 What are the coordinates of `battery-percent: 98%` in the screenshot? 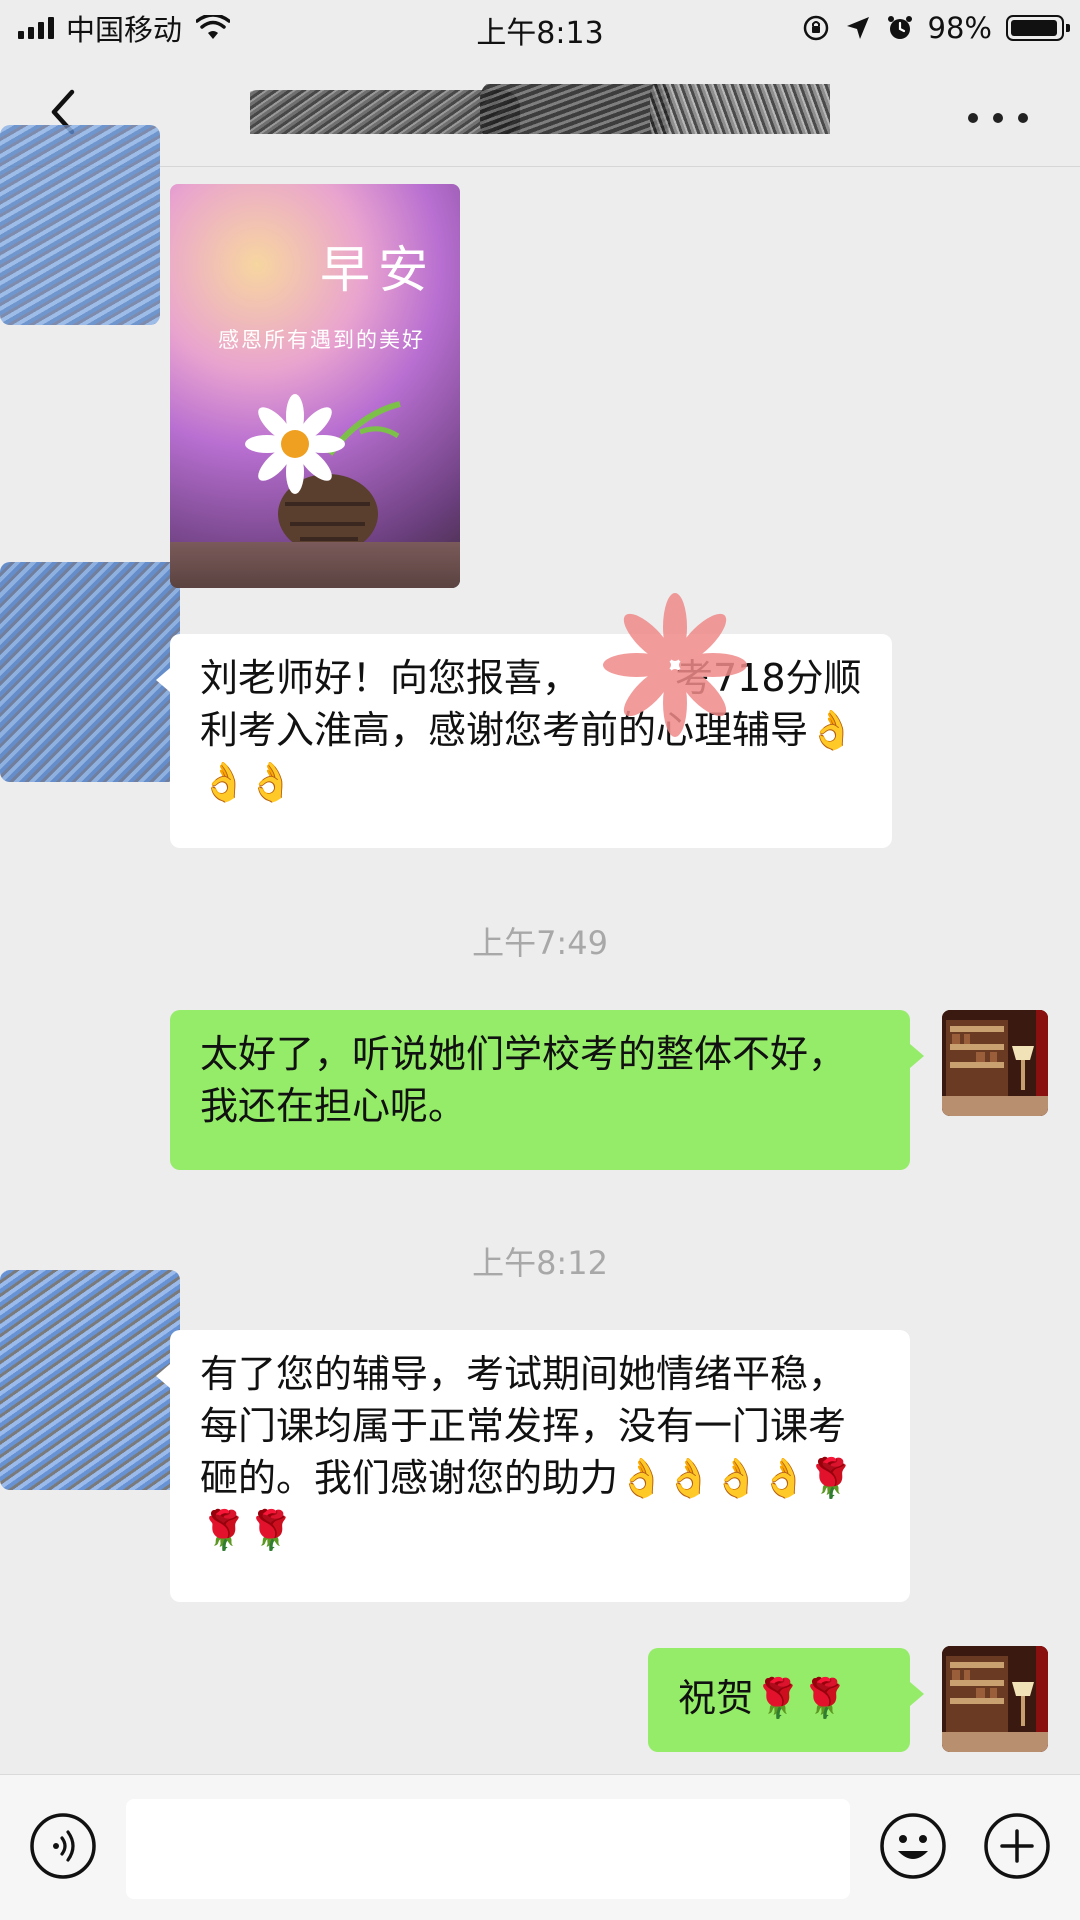 It's located at (959, 28).